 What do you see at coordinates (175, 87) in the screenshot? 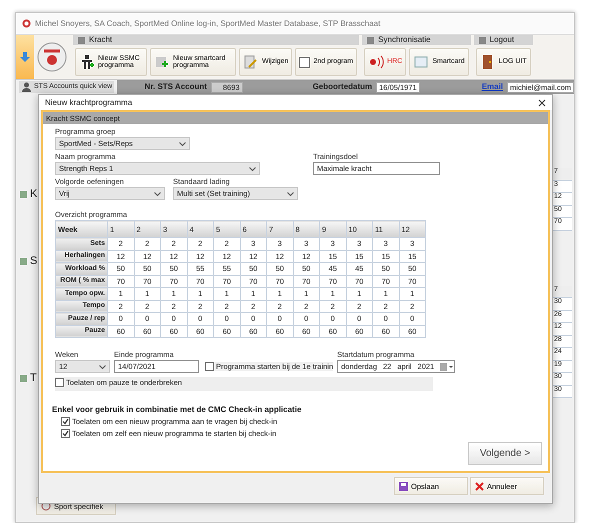
I see `field-label: Nr. STS Account` at bounding box center [175, 87].